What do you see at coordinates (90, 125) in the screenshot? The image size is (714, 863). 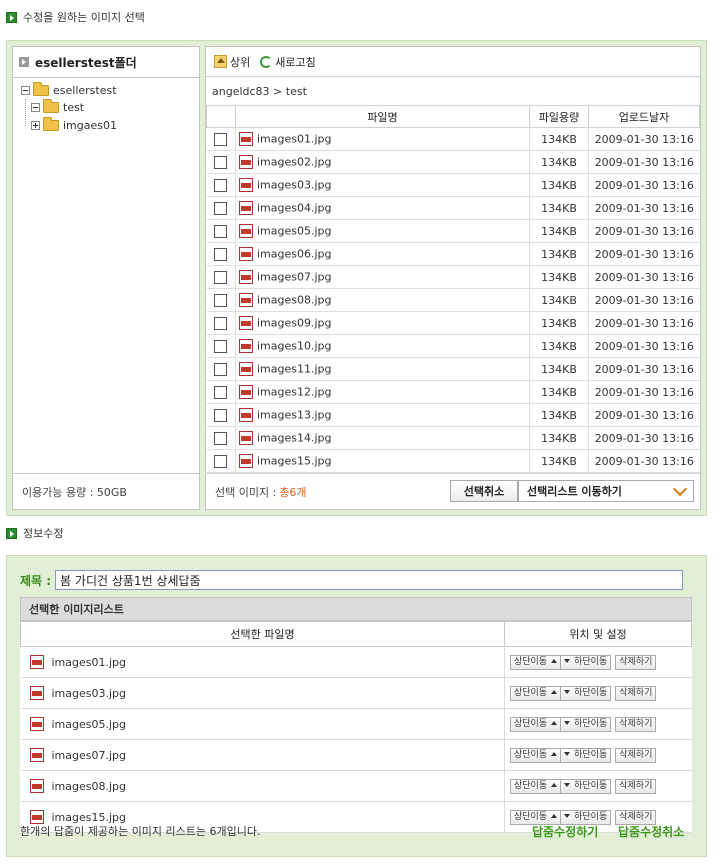 I see `tree-node-label: imgaes01` at bounding box center [90, 125].